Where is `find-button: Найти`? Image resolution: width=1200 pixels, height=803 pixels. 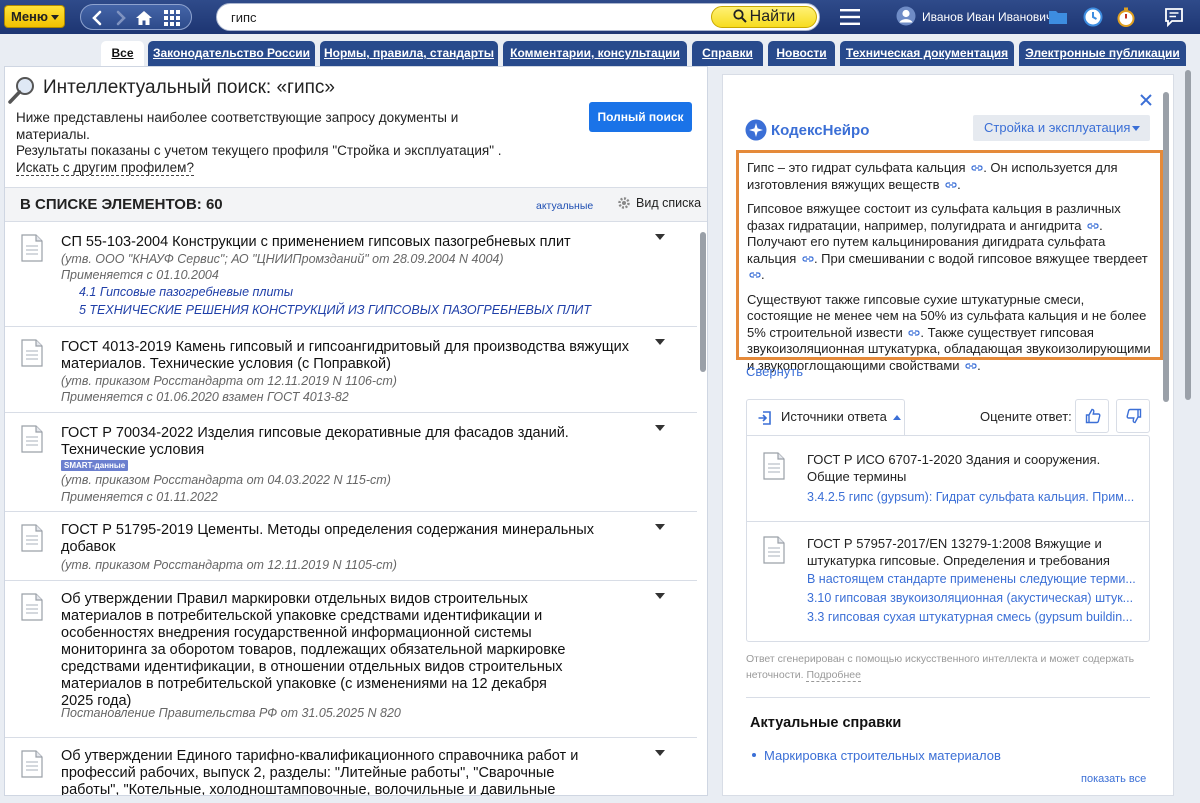 find-button: Найти is located at coordinates (764, 17).